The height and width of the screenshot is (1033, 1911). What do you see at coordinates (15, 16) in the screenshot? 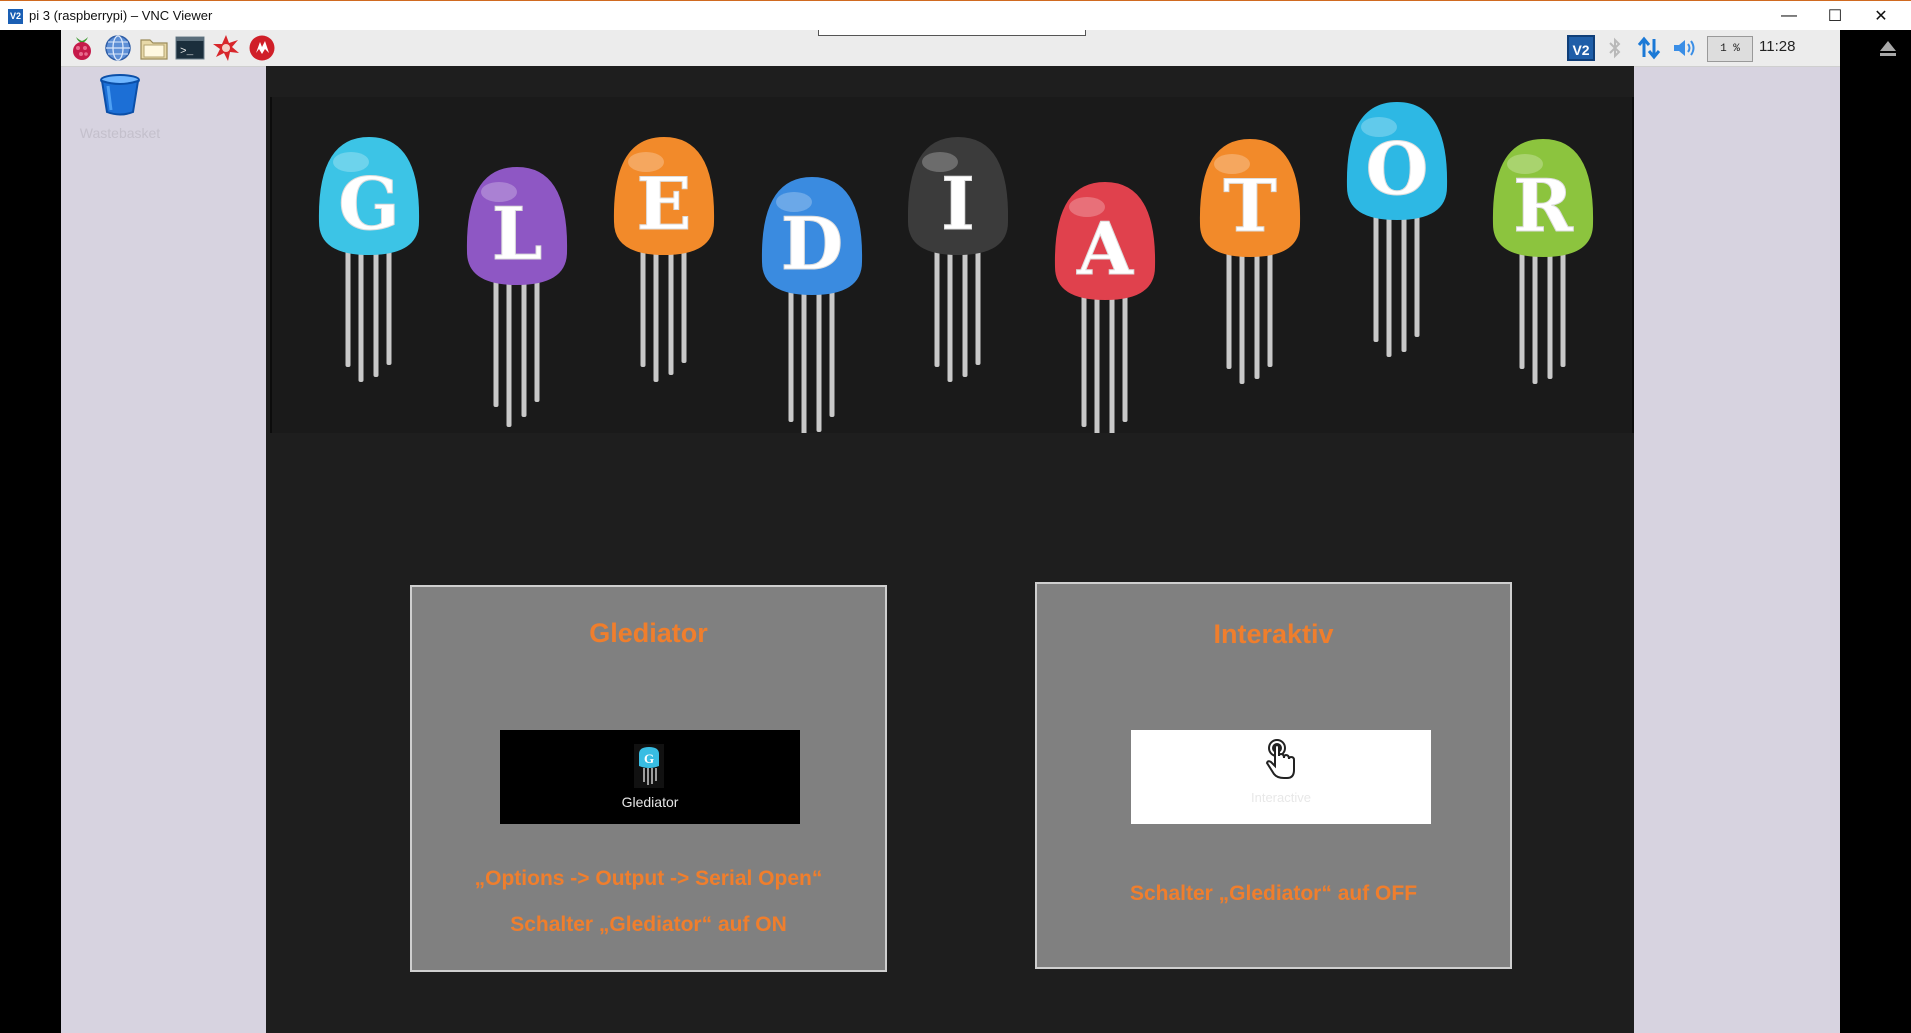
I see `vnc-viewer-app-icon: V2` at bounding box center [15, 16].